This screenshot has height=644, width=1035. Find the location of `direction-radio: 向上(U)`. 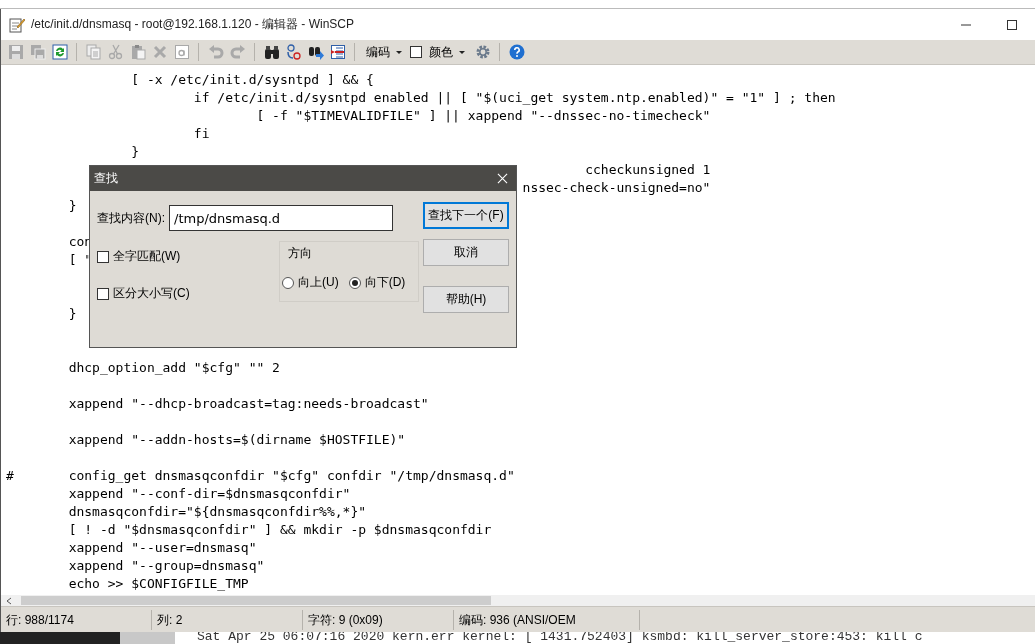

direction-radio: 向上(U) is located at coordinates (310, 282).